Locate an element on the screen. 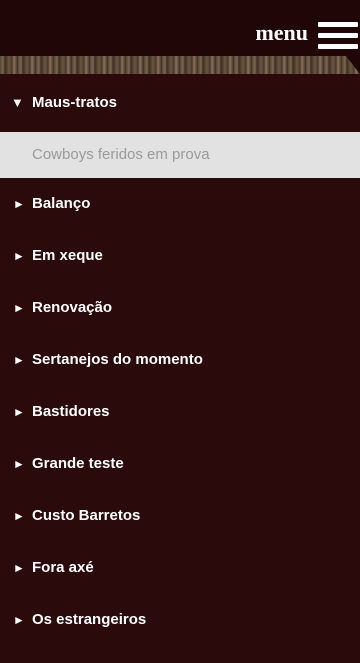  hamburger-icon is located at coordinates (338, 36).